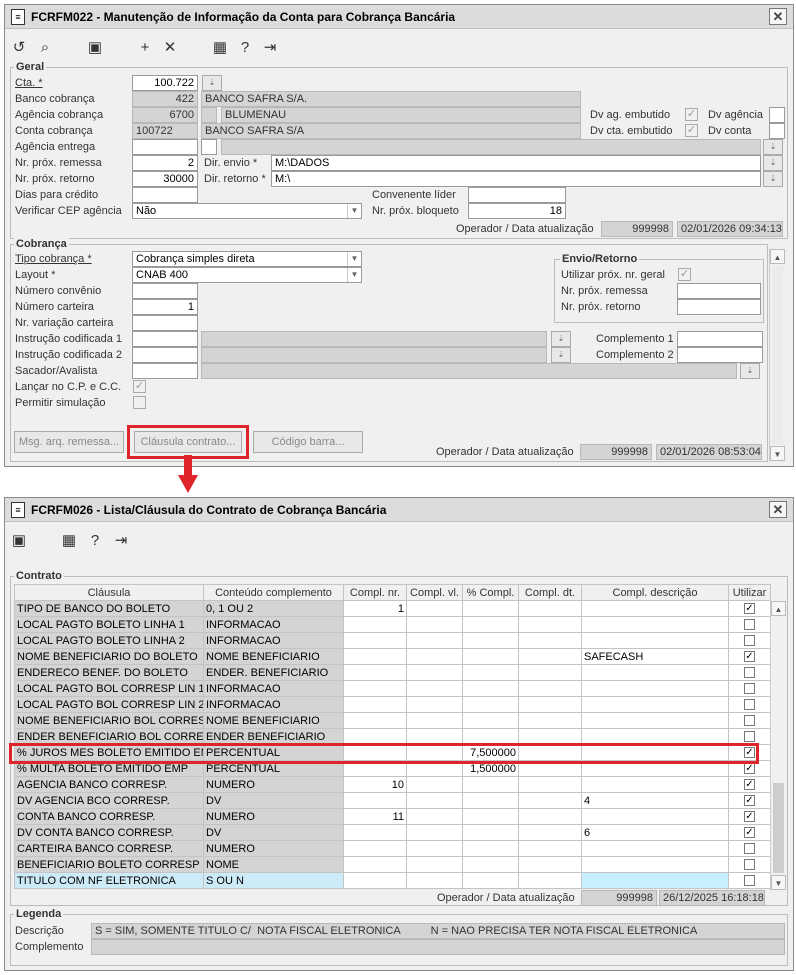  What do you see at coordinates (212, 83) in the screenshot?
I see `cta-lookup-button: ⇣` at bounding box center [212, 83].